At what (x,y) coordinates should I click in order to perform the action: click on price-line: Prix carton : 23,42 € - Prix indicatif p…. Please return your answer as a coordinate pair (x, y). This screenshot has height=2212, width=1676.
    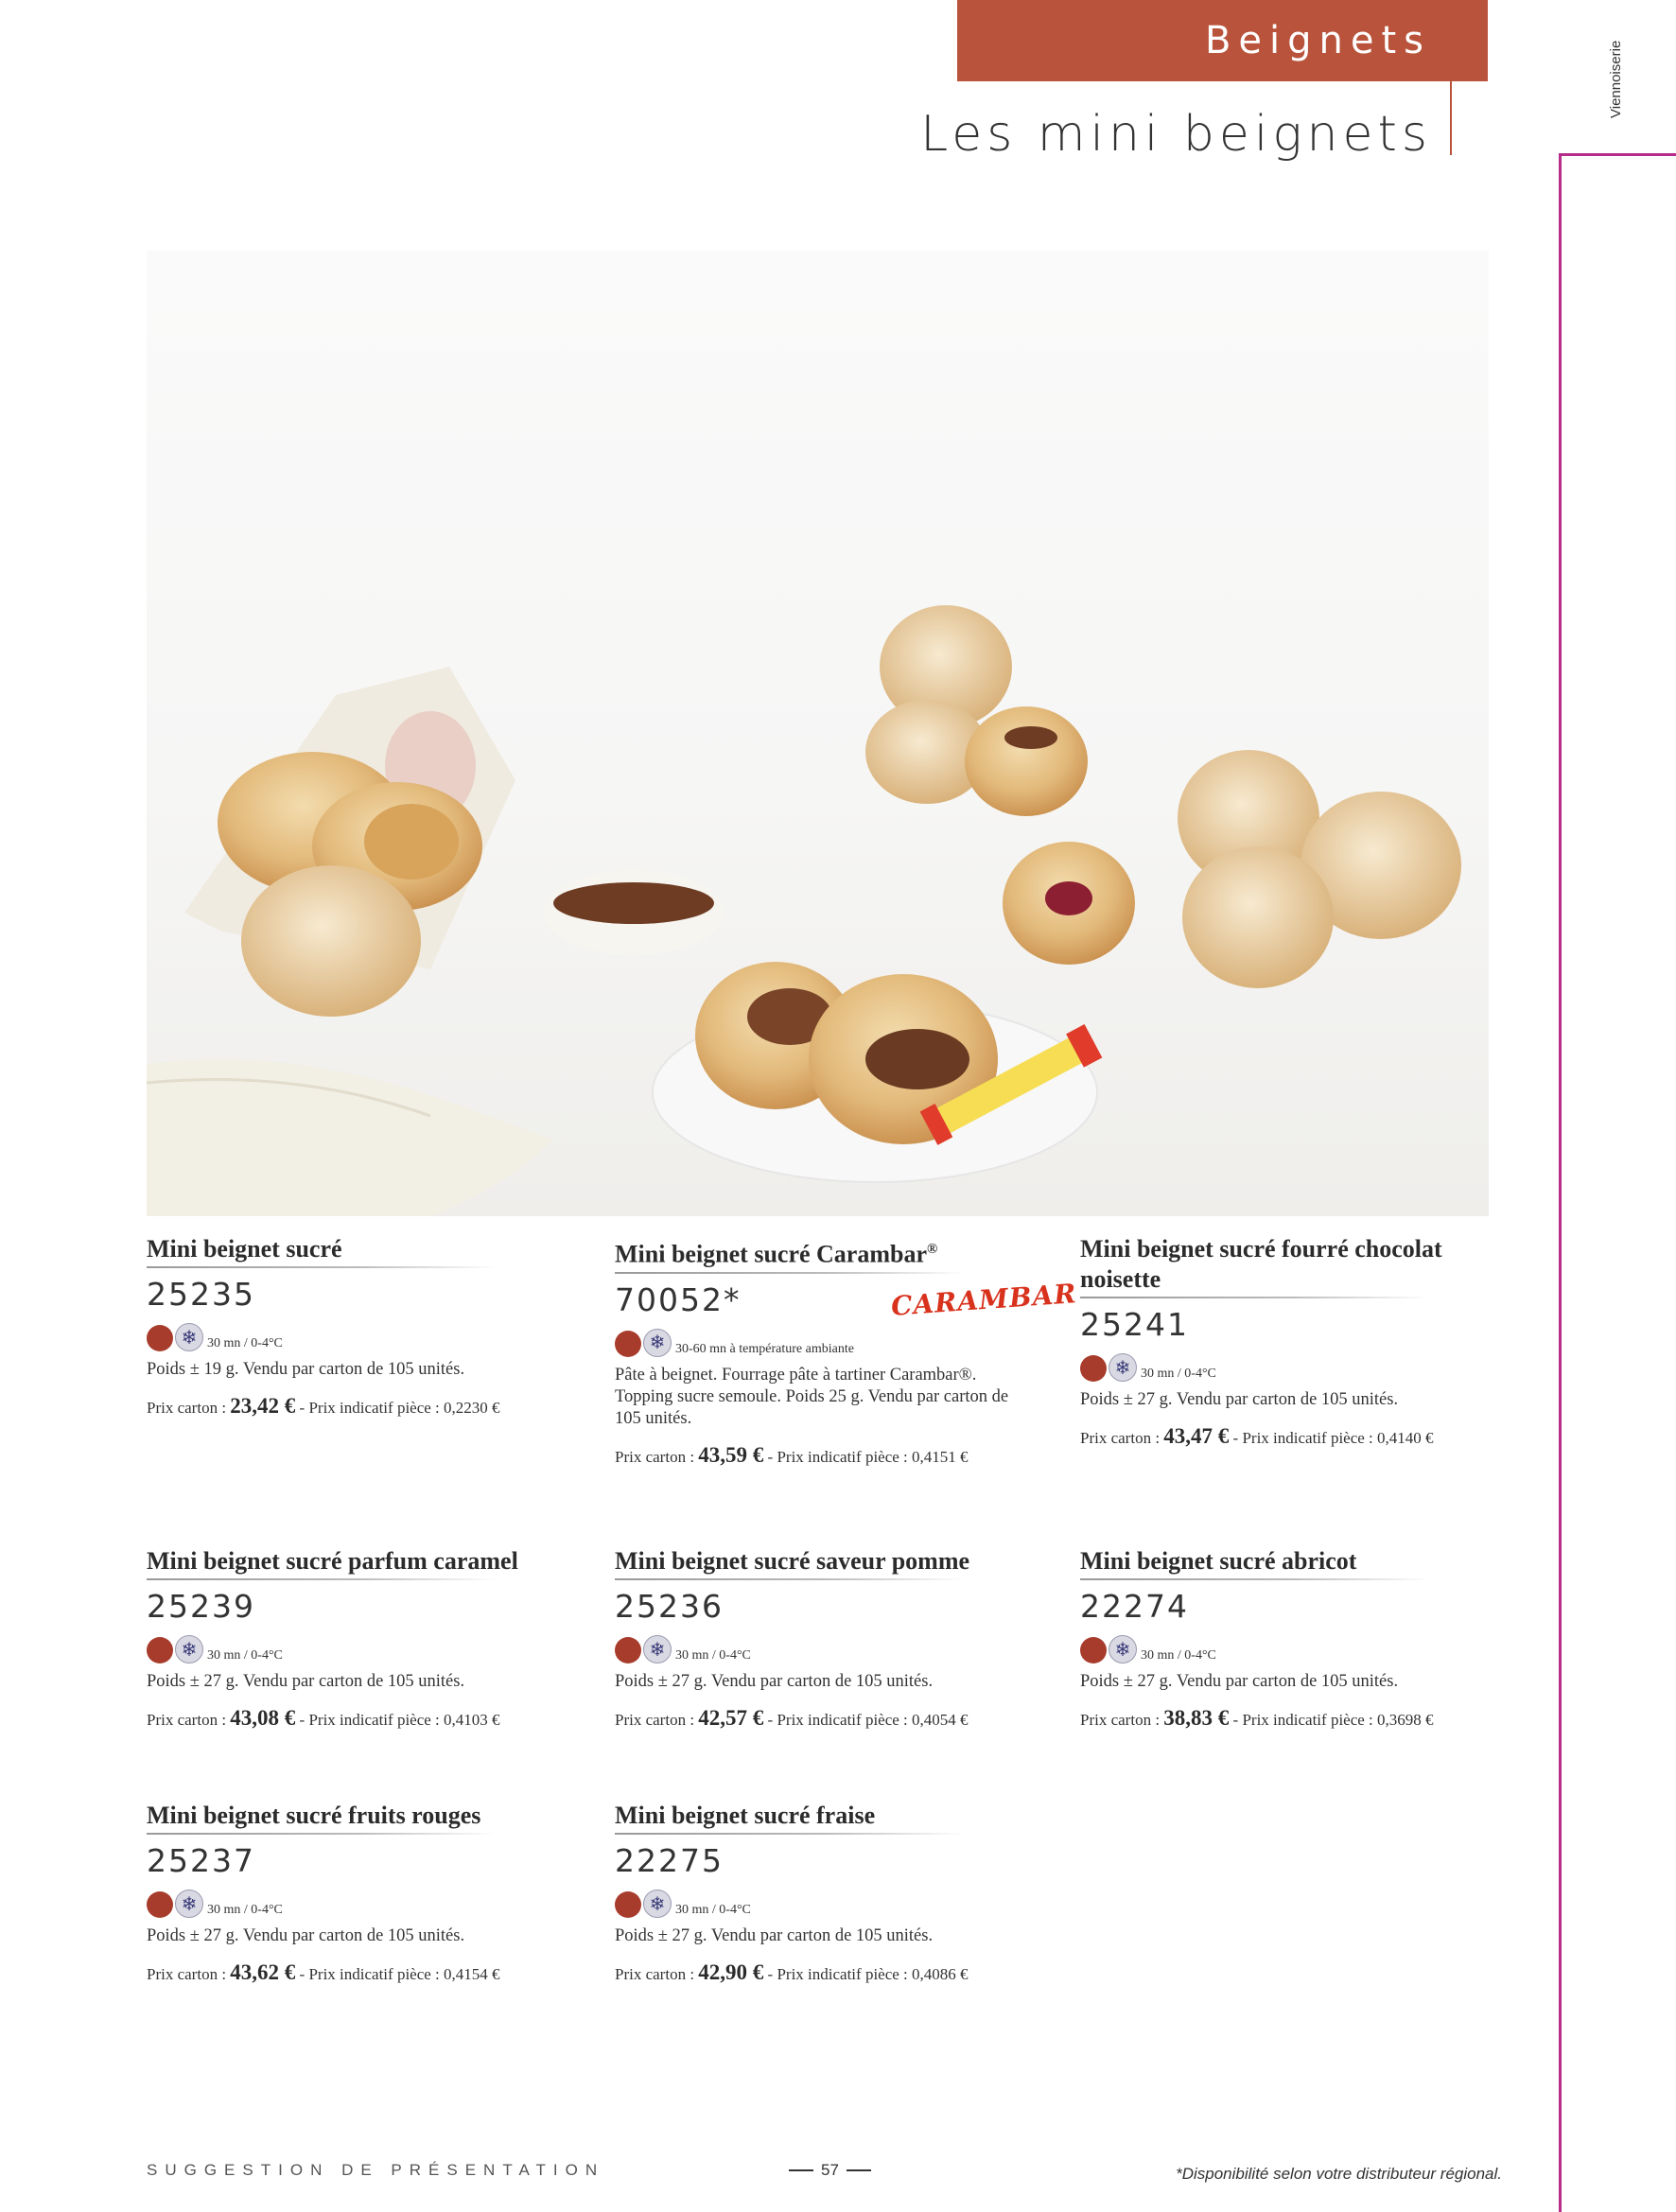
    Looking at the image, I should click on (365, 1406).